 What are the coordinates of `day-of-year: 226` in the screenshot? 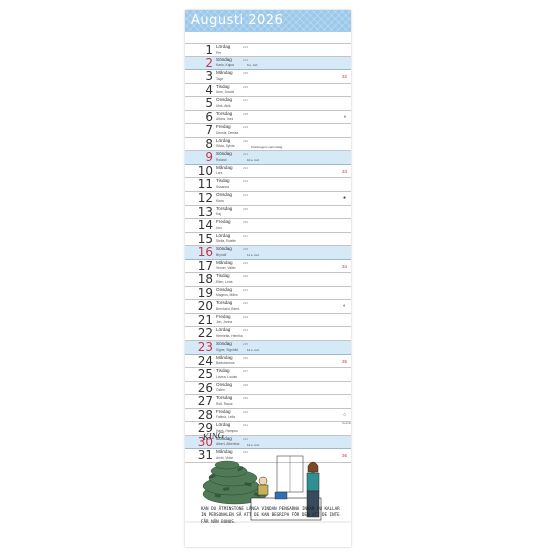 It's located at (246, 222).